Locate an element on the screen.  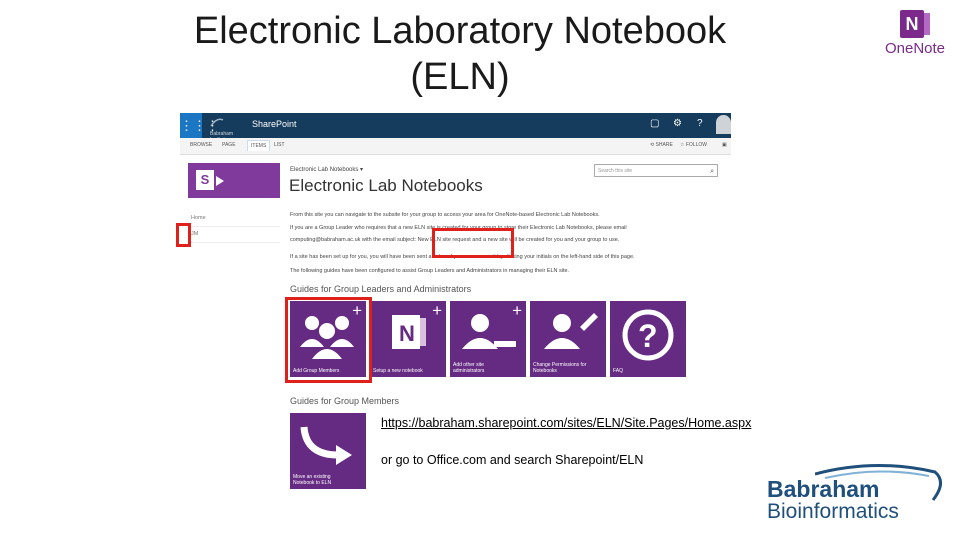
focus-icon: ▣ is located at coordinates (724, 145).